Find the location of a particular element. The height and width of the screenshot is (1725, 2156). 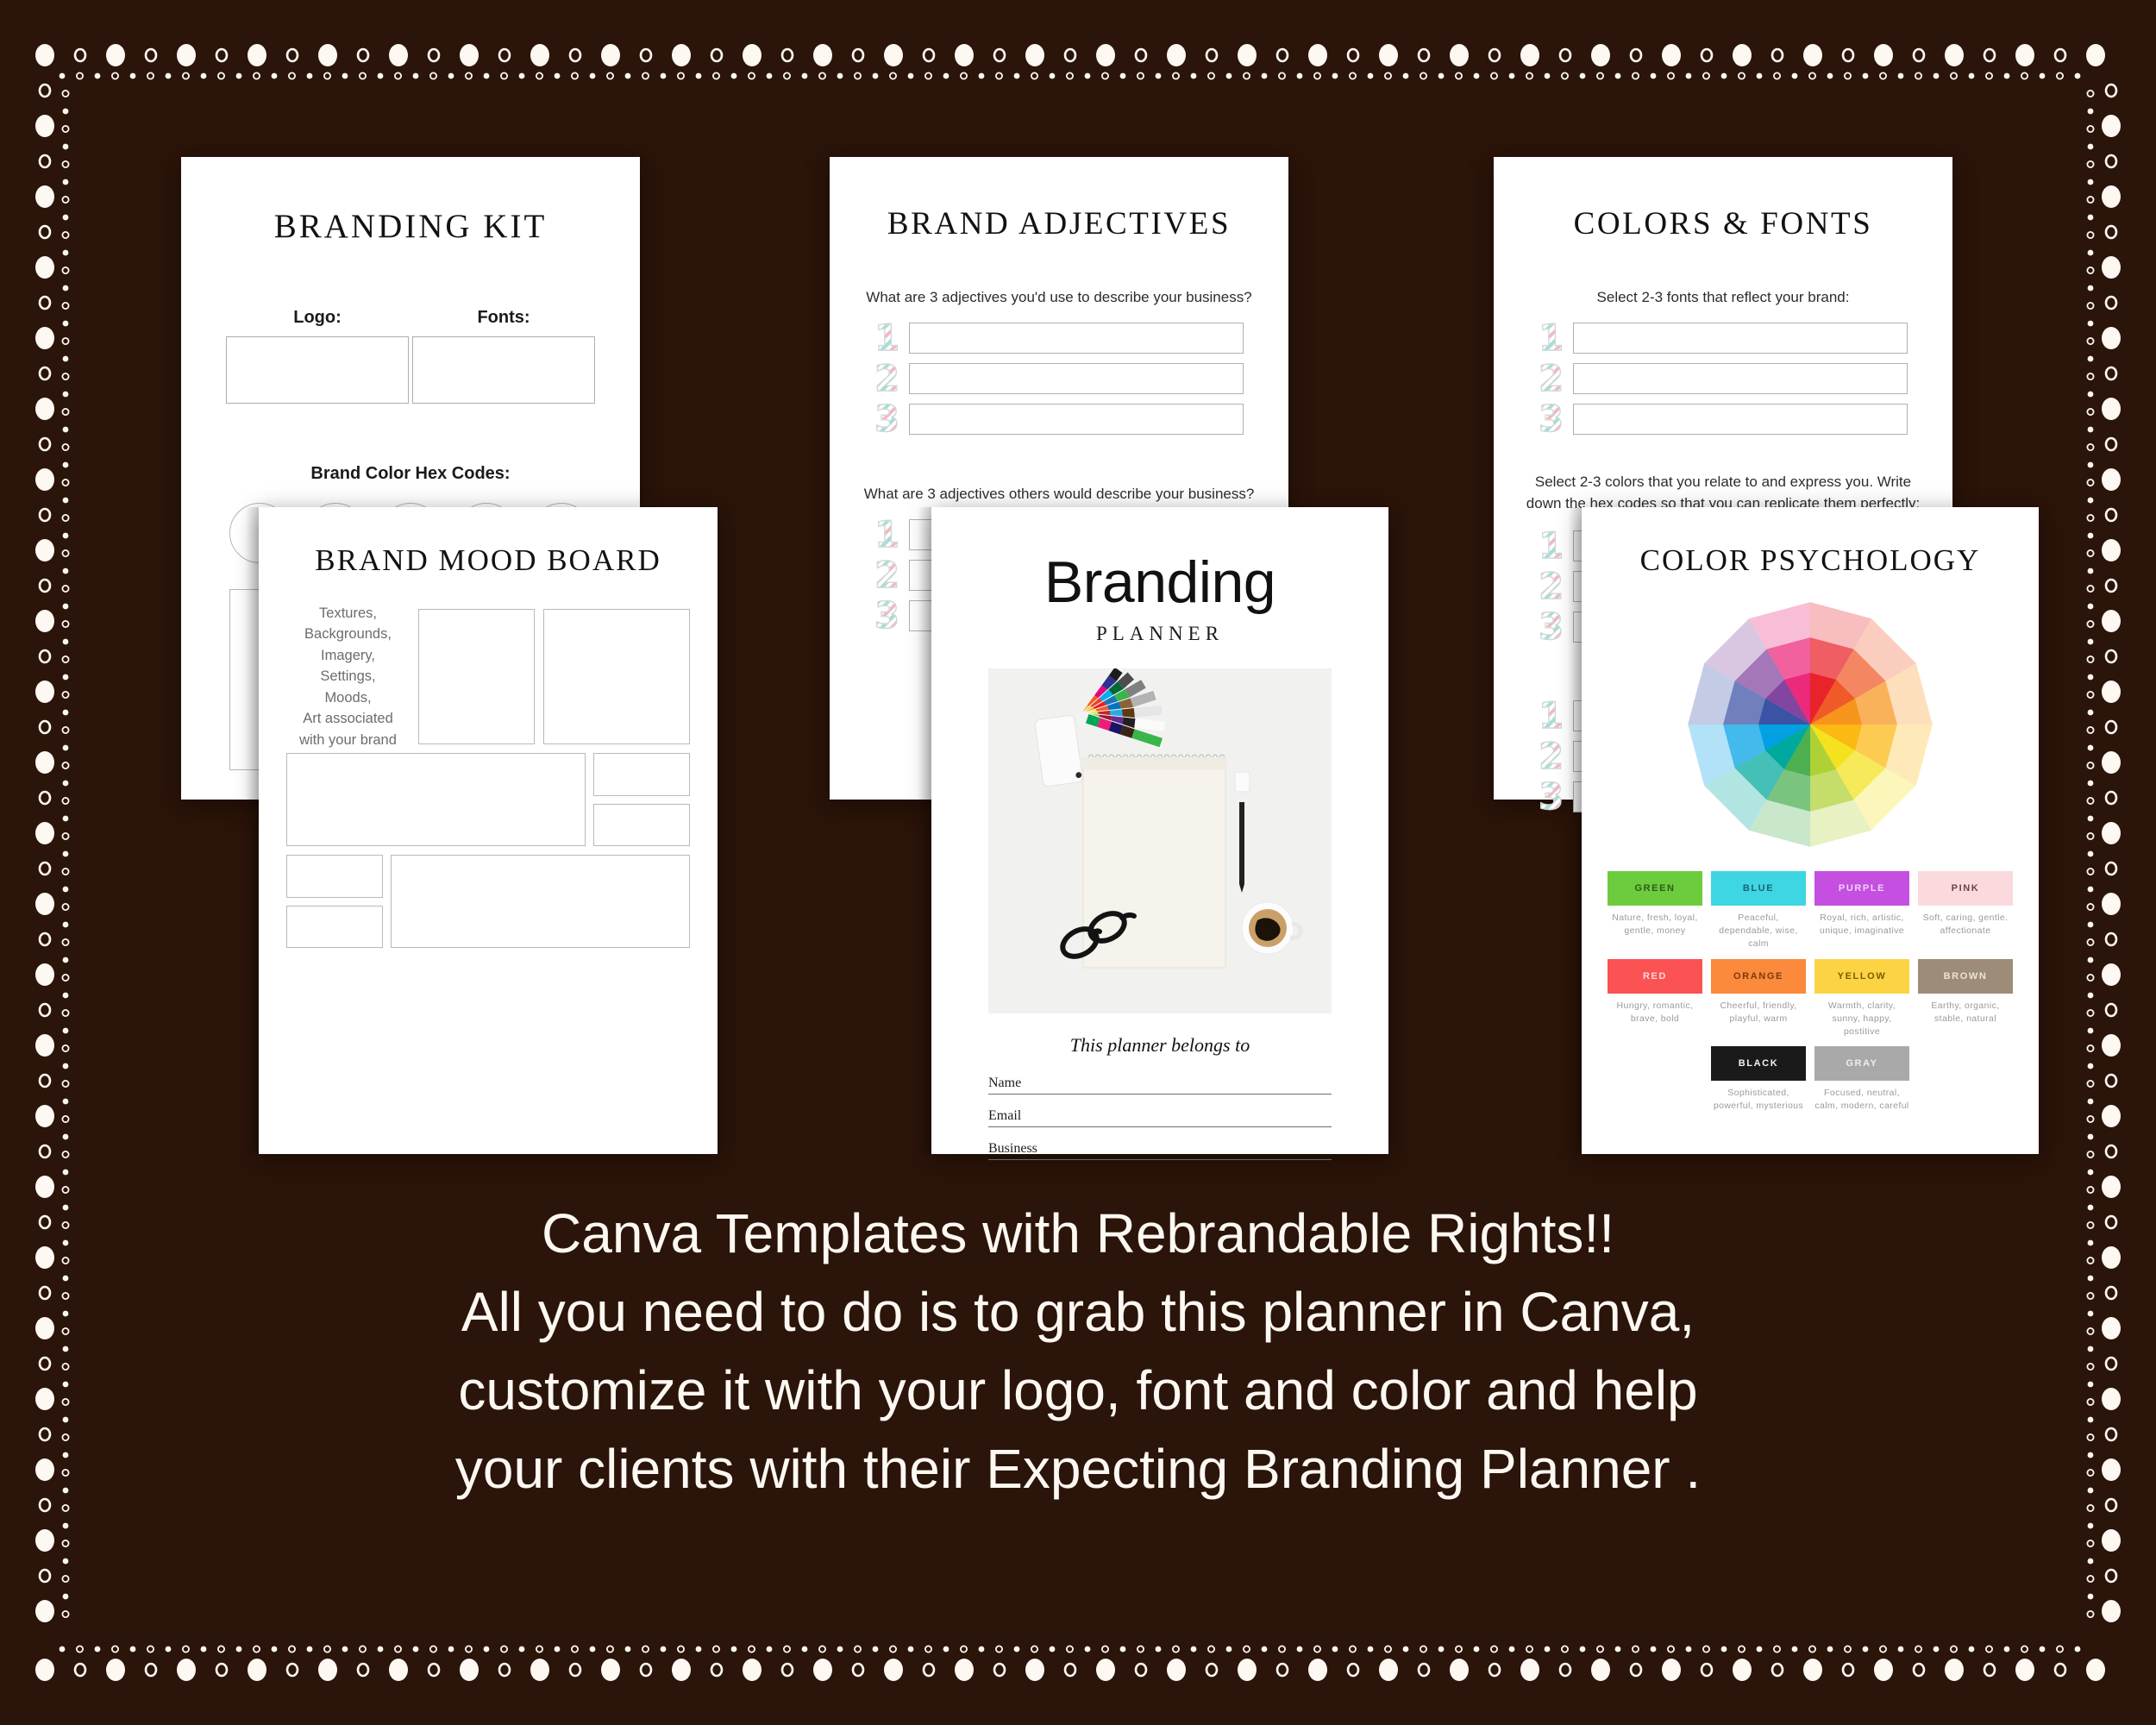

swatch-chip: BROWN is located at coordinates (1965, 976).